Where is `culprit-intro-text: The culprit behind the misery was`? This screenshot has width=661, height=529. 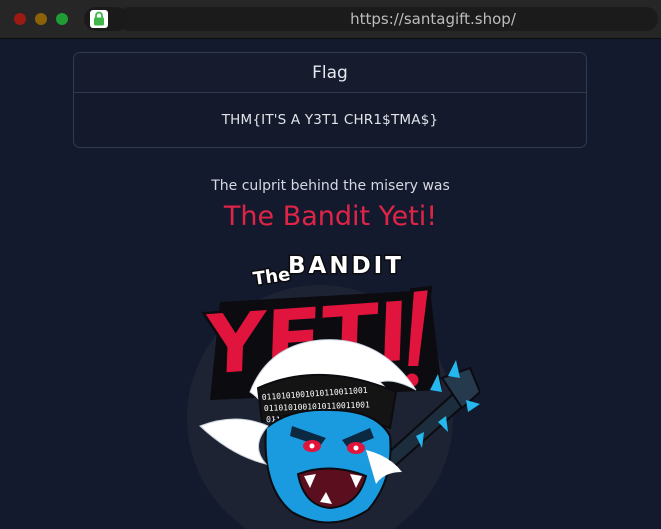 culprit-intro-text: The culprit behind the misery was is located at coordinates (330, 186).